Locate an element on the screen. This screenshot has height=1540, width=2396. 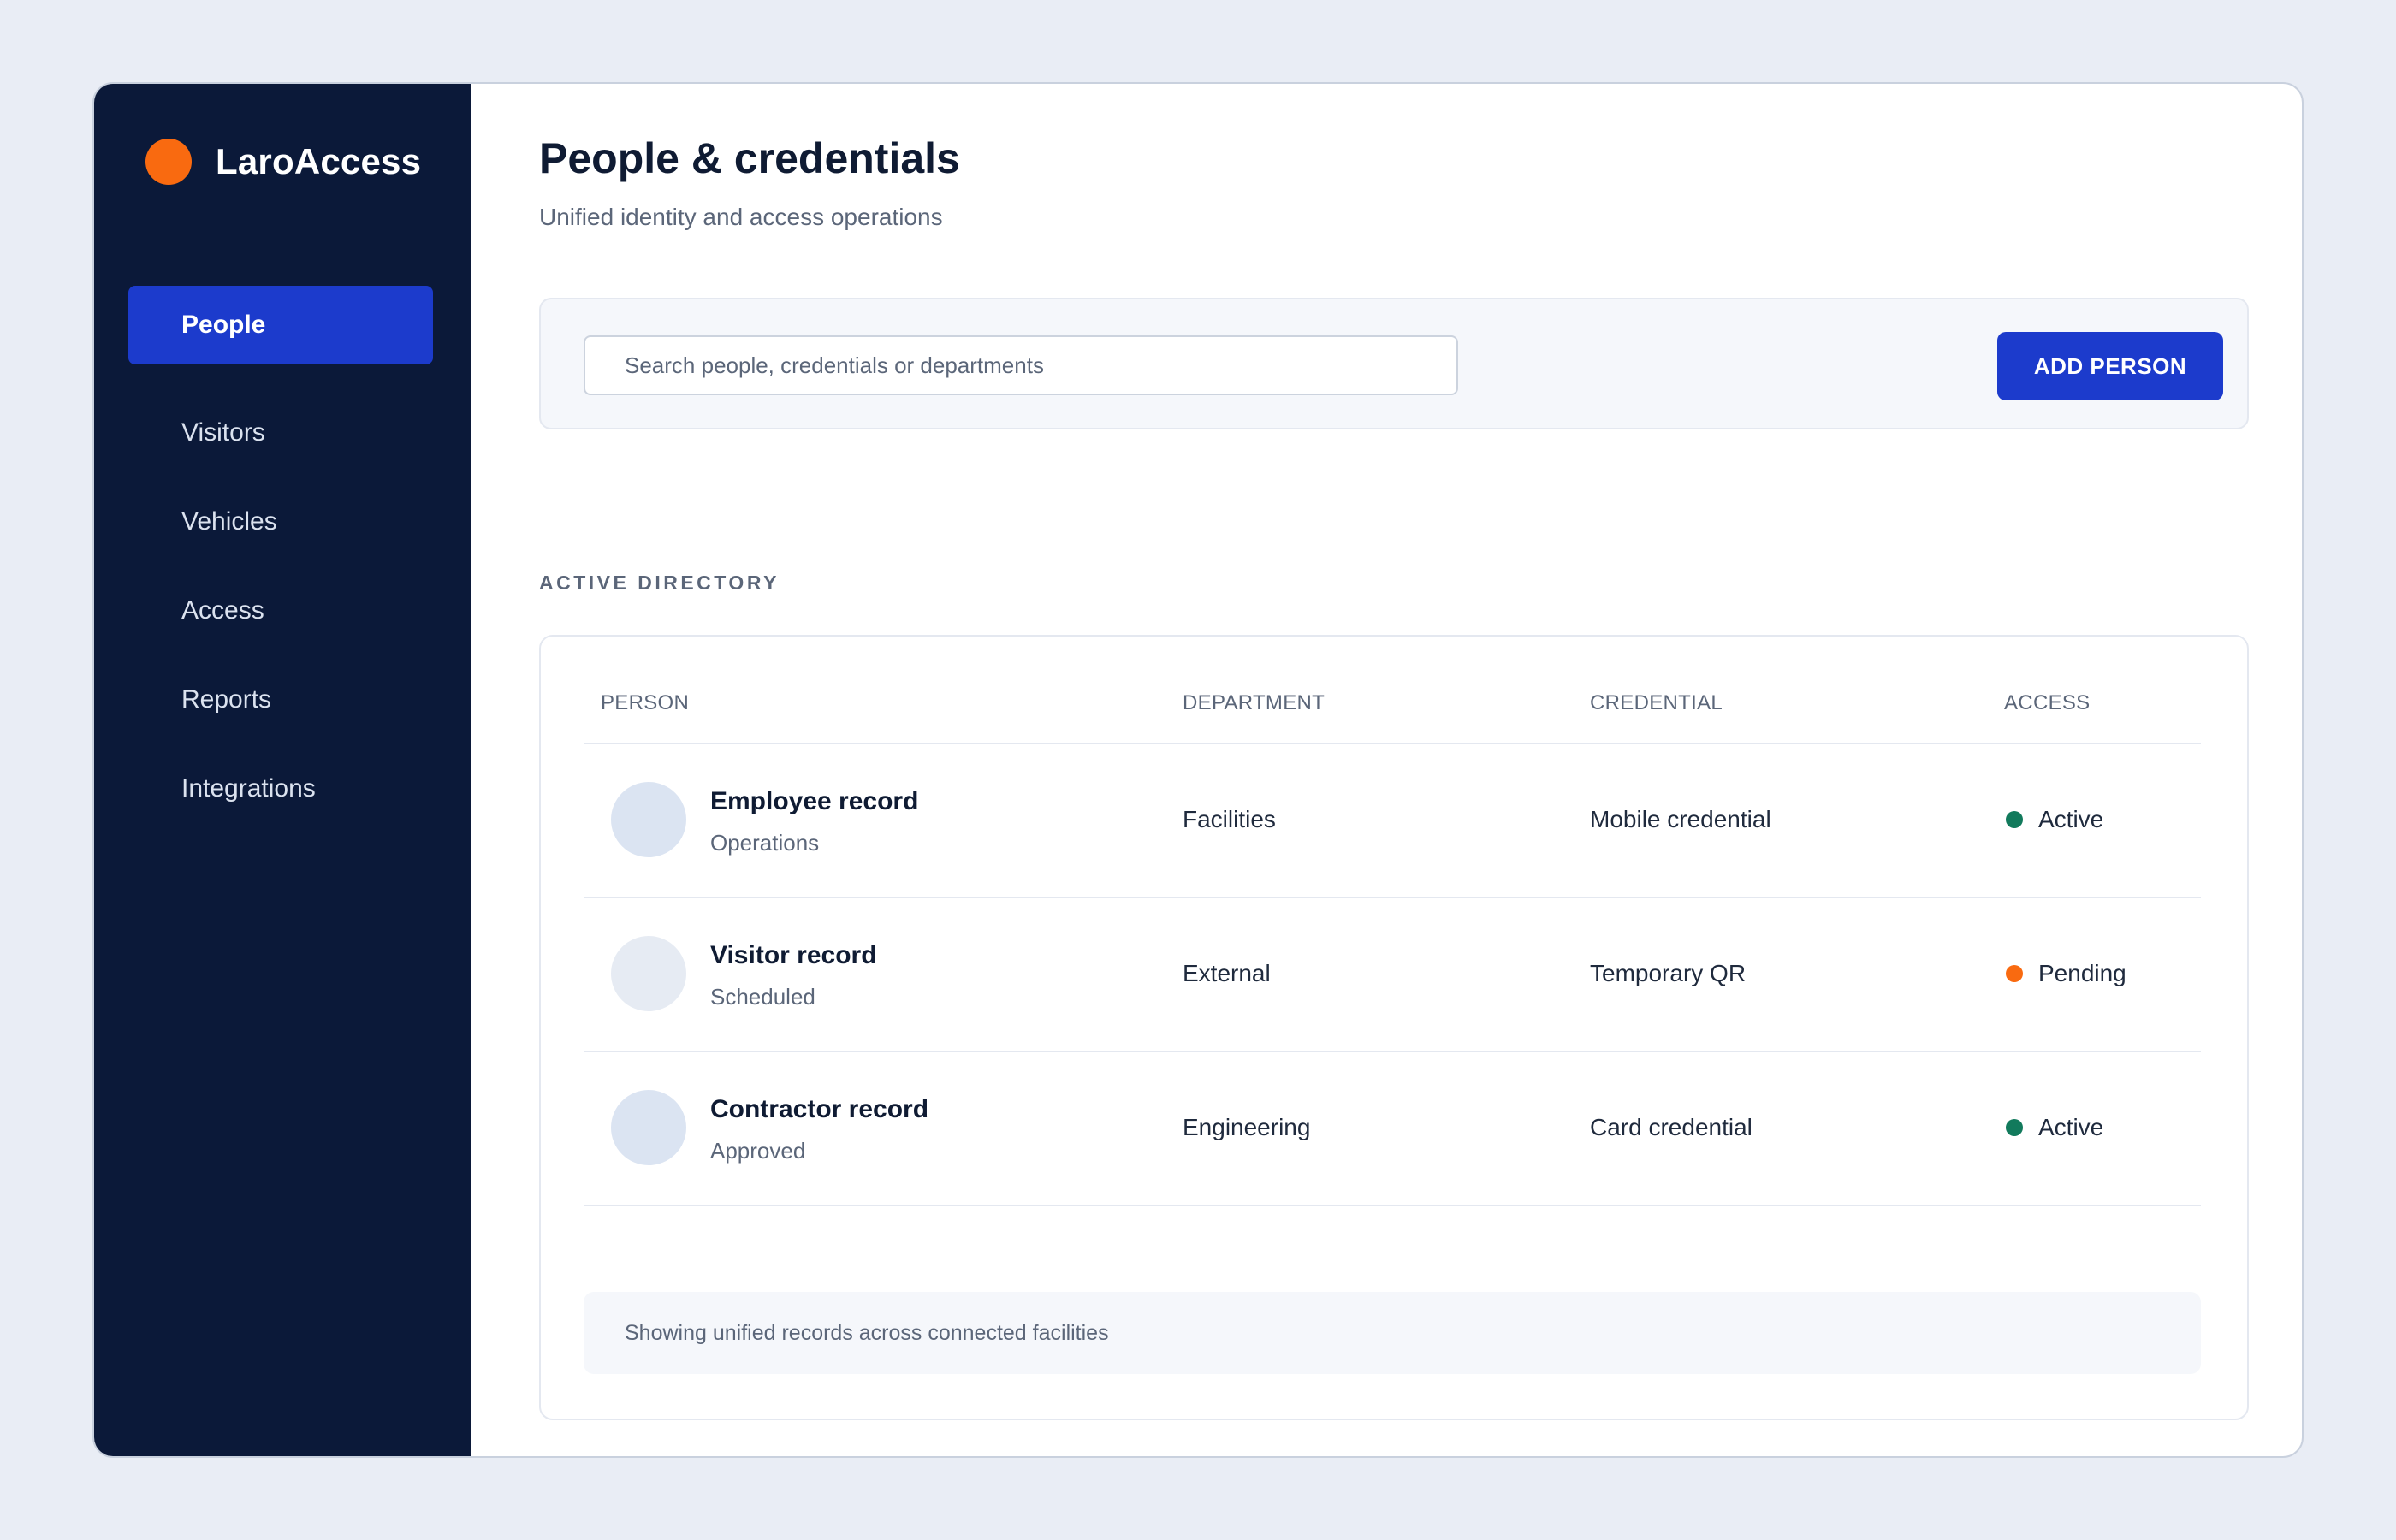
sidebar-item-label: Integrations is located at coordinates (249, 788).